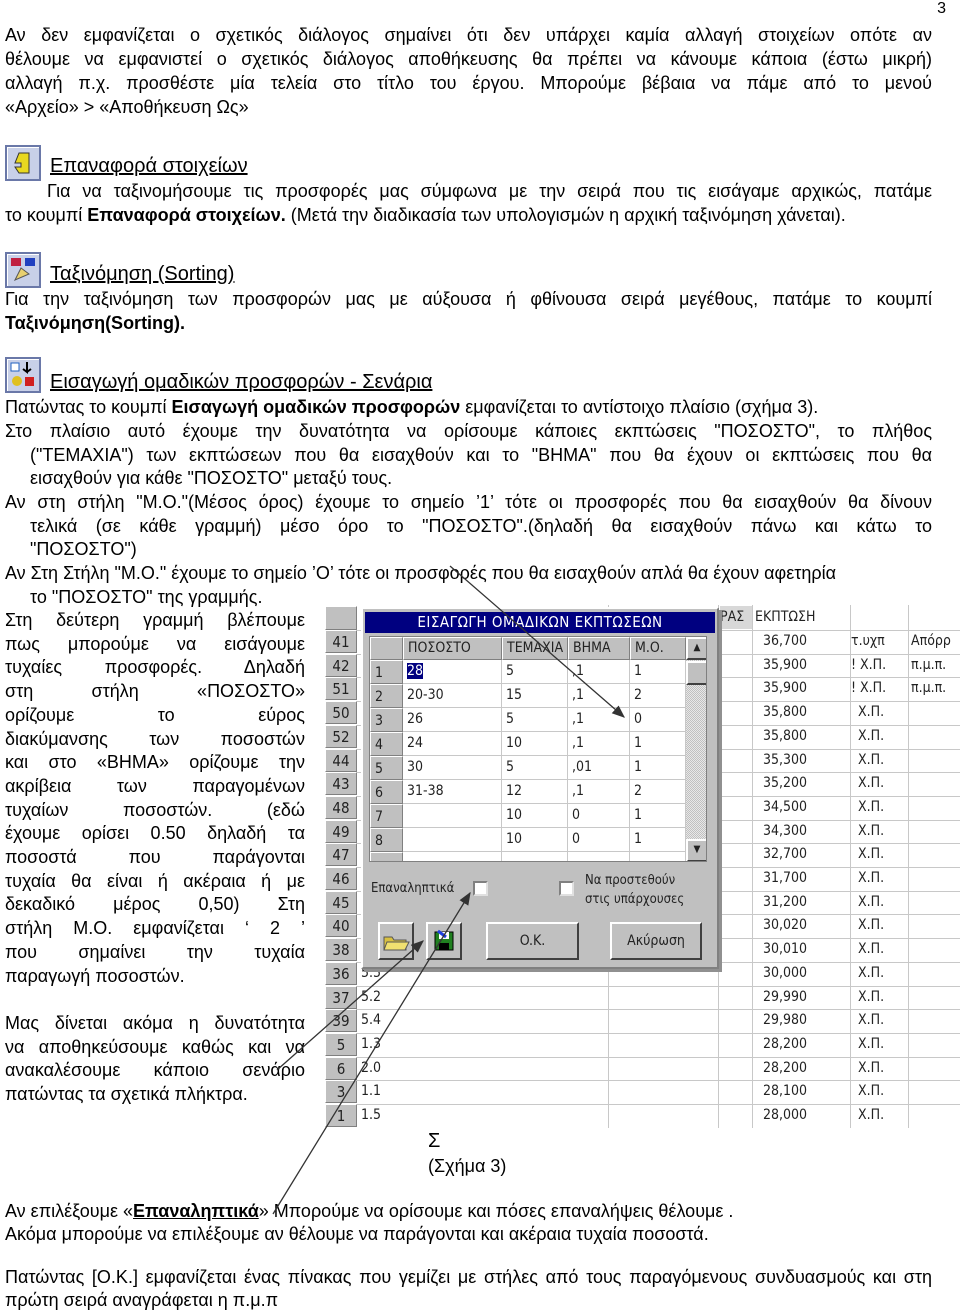  I want to click on scroll-down-arrow-icon: ▼, so click(696, 850).